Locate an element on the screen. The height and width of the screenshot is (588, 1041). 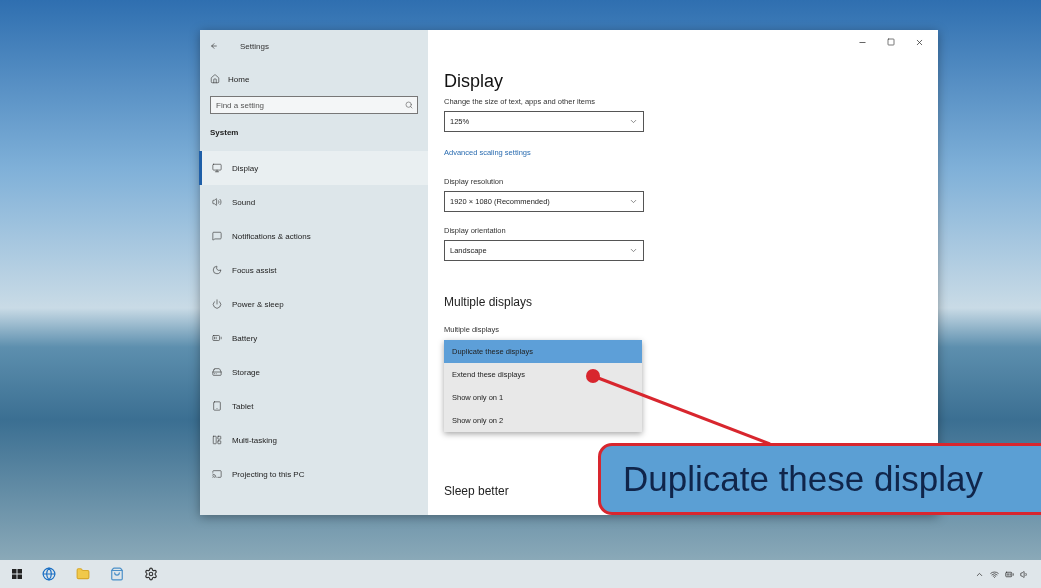
settings-icon is located at coordinates (151, 574).